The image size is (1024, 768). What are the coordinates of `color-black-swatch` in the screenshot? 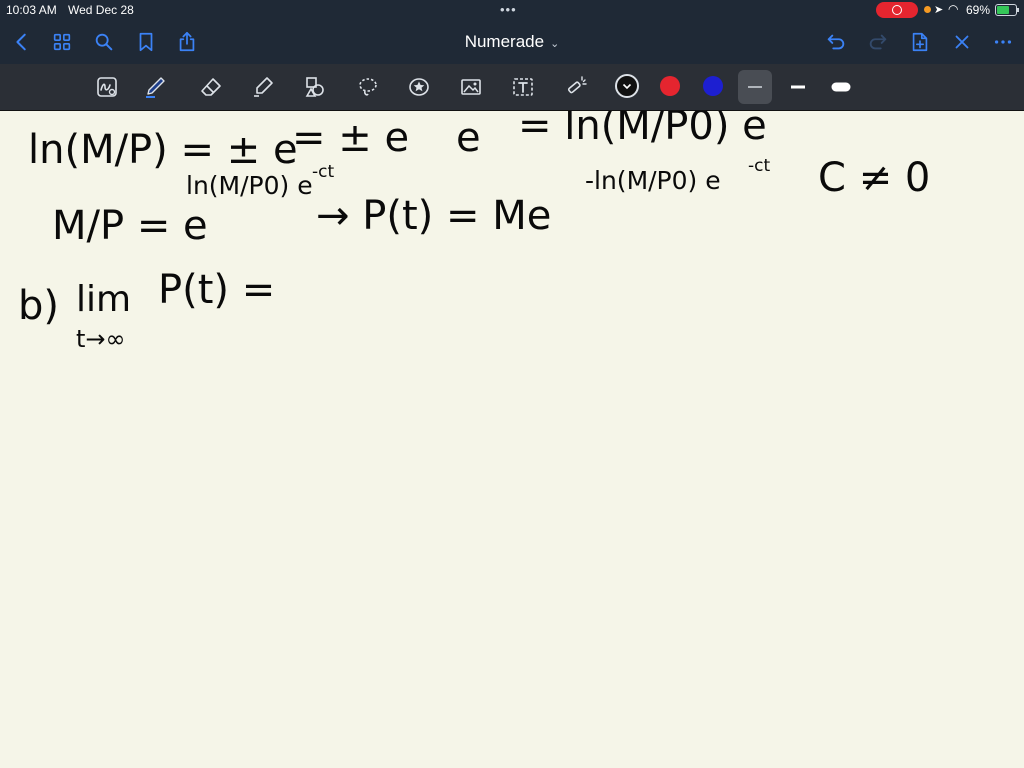 It's located at (627, 86).